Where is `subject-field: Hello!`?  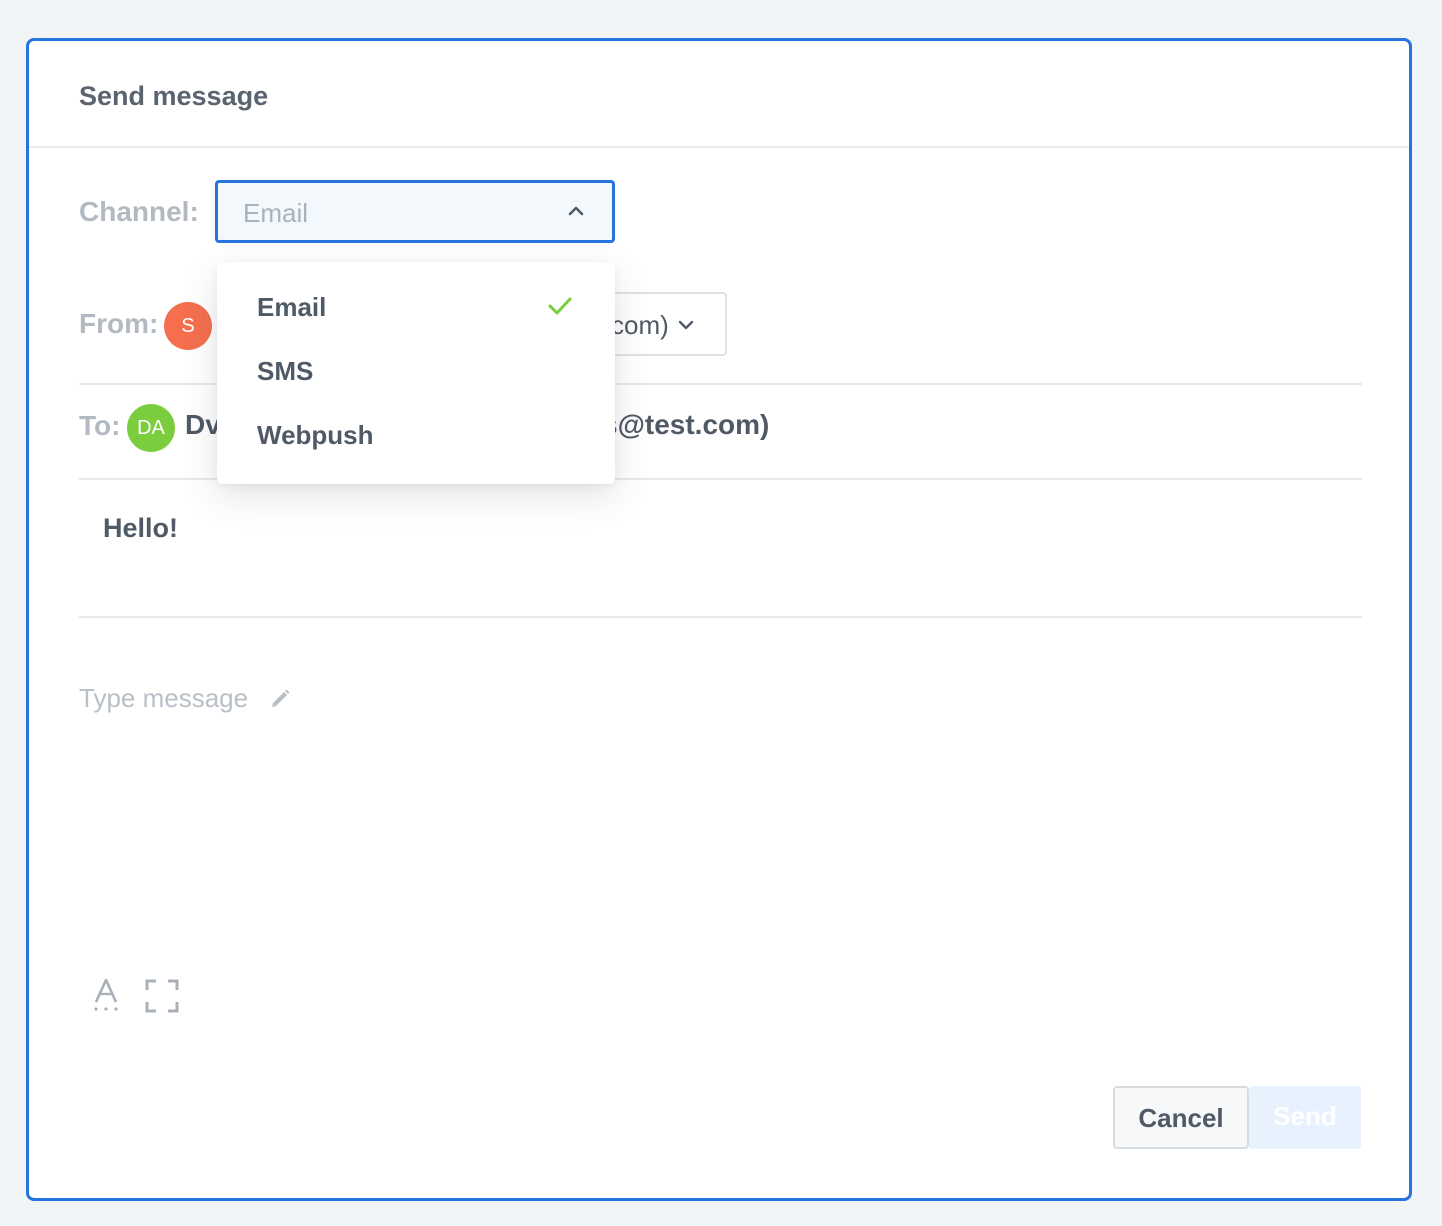 subject-field: Hello! is located at coordinates (140, 528).